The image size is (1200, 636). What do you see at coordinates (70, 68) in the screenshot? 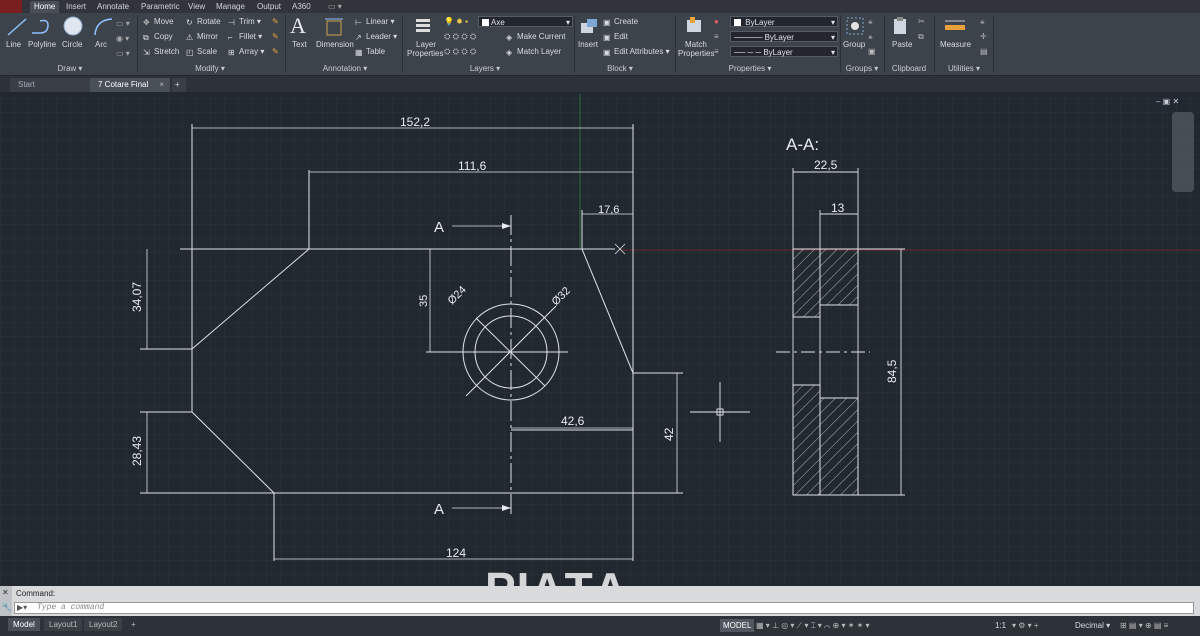
I see `draw-panel-label: Draw ▾` at bounding box center [70, 68].